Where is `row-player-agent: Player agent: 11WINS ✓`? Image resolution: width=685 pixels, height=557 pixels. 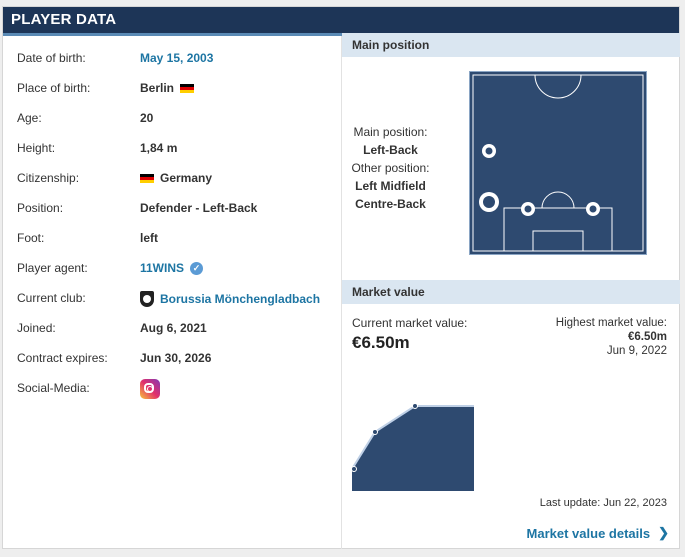
row-player-agent: Player agent: 11WINS ✓ is located at coordinates (177, 270).